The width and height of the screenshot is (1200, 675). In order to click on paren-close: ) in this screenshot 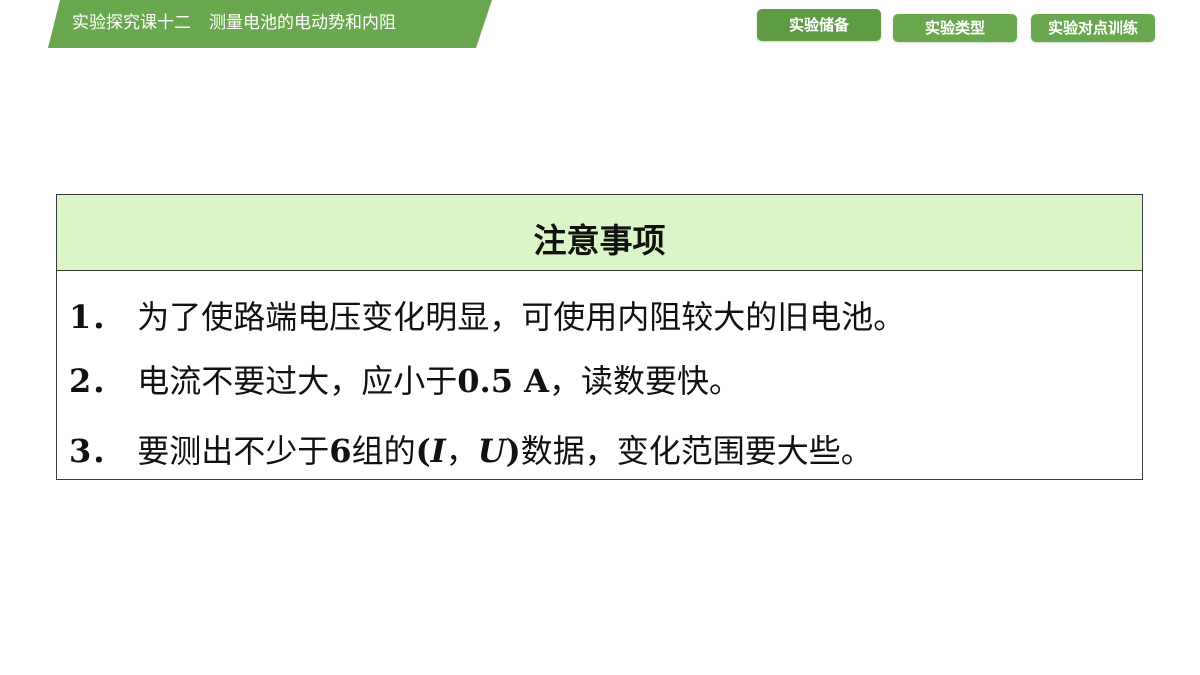, I will do `click(513, 451)`.